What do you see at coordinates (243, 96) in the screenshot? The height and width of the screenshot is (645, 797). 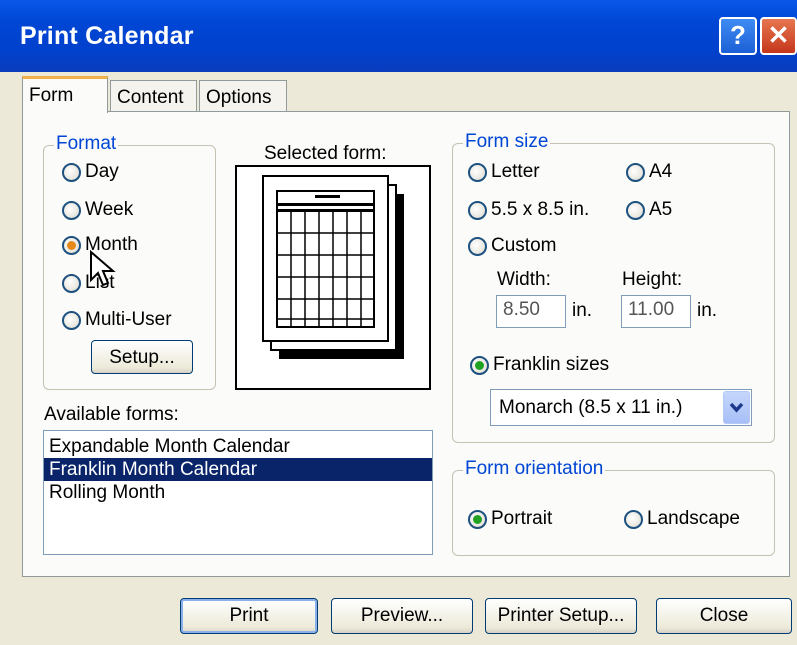 I see `tab-options: Options` at bounding box center [243, 96].